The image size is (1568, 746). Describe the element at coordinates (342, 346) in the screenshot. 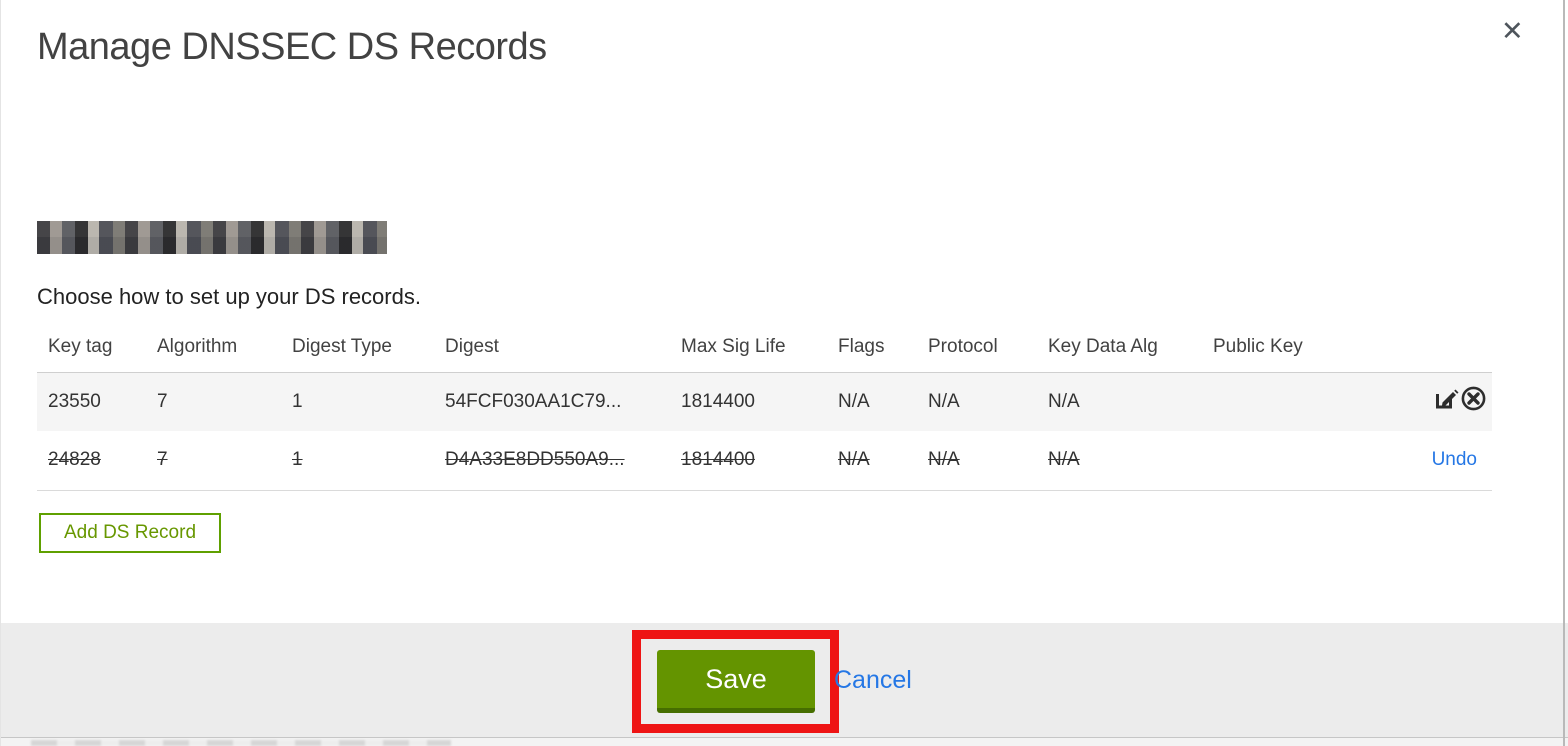

I see `column-header-digest-type: Digest Type` at that location.